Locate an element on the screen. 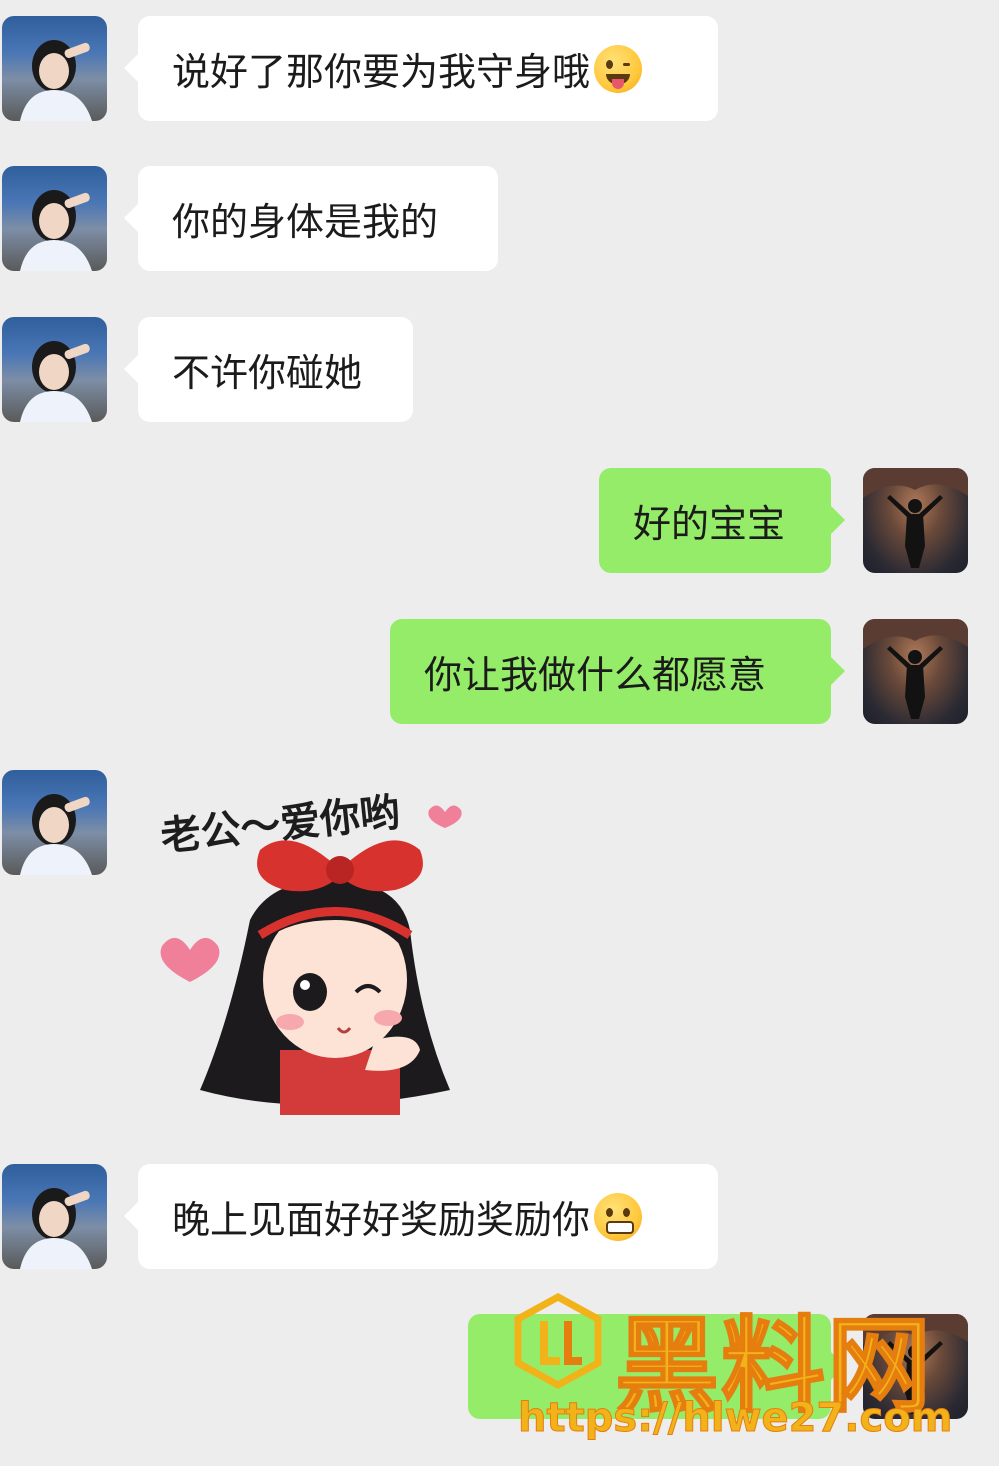 The width and height of the screenshot is (999, 1466). message-text: 好的宝宝 is located at coordinates (709, 524).